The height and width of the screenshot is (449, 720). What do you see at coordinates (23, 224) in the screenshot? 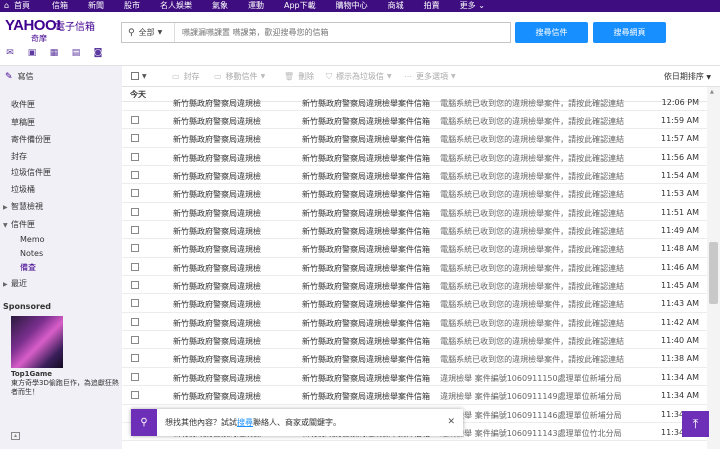
I see `folders-label: 信件匣` at bounding box center [23, 224].